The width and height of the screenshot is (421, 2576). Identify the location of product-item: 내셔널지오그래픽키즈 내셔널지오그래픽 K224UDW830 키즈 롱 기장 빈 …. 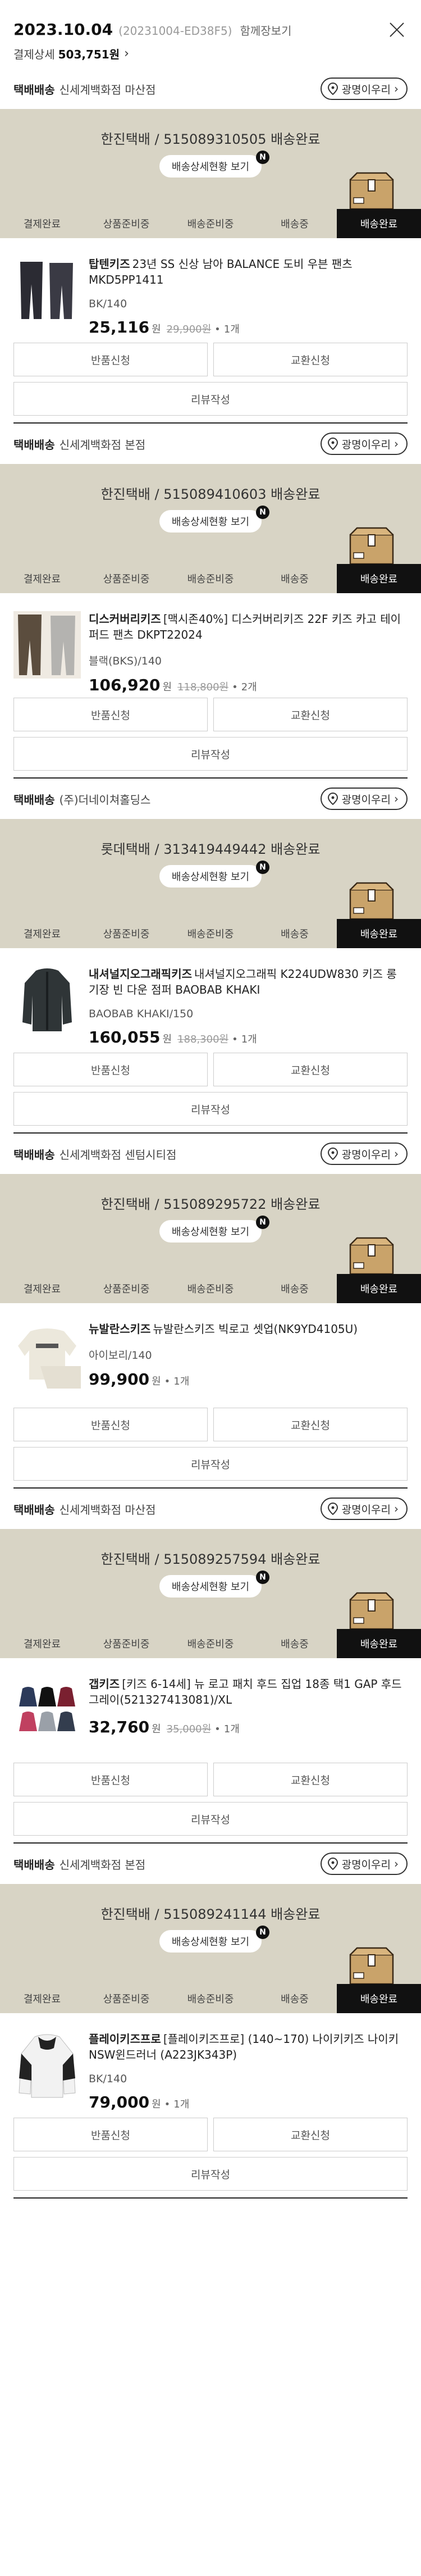
(210, 1000).